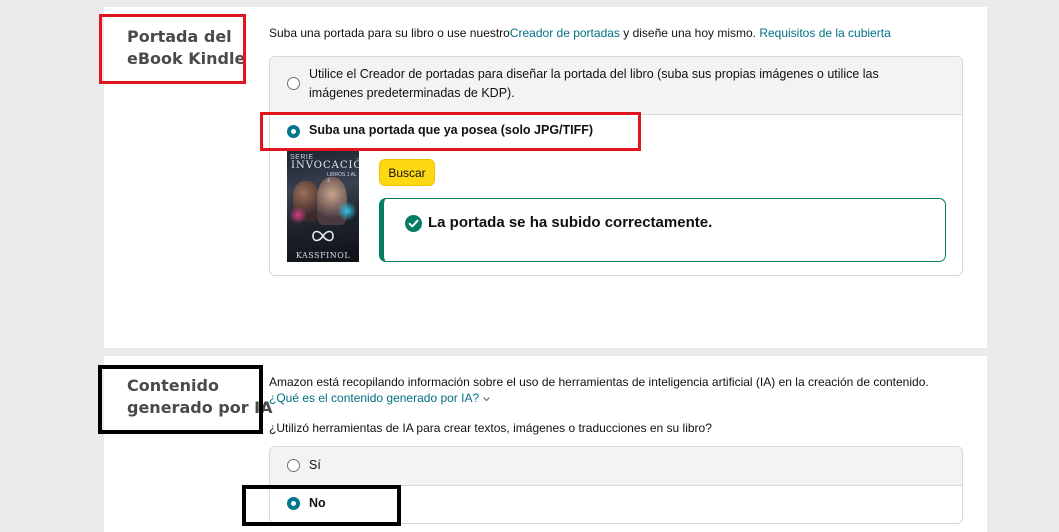 The width and height of the screenshot is (1059, 532). I want to click on success-message: La portada se ha subido correctamente., so click(570, 222).